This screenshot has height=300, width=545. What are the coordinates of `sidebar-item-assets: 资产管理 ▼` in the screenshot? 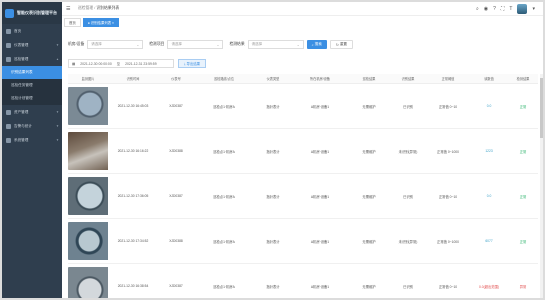 It's located at (32, 112).